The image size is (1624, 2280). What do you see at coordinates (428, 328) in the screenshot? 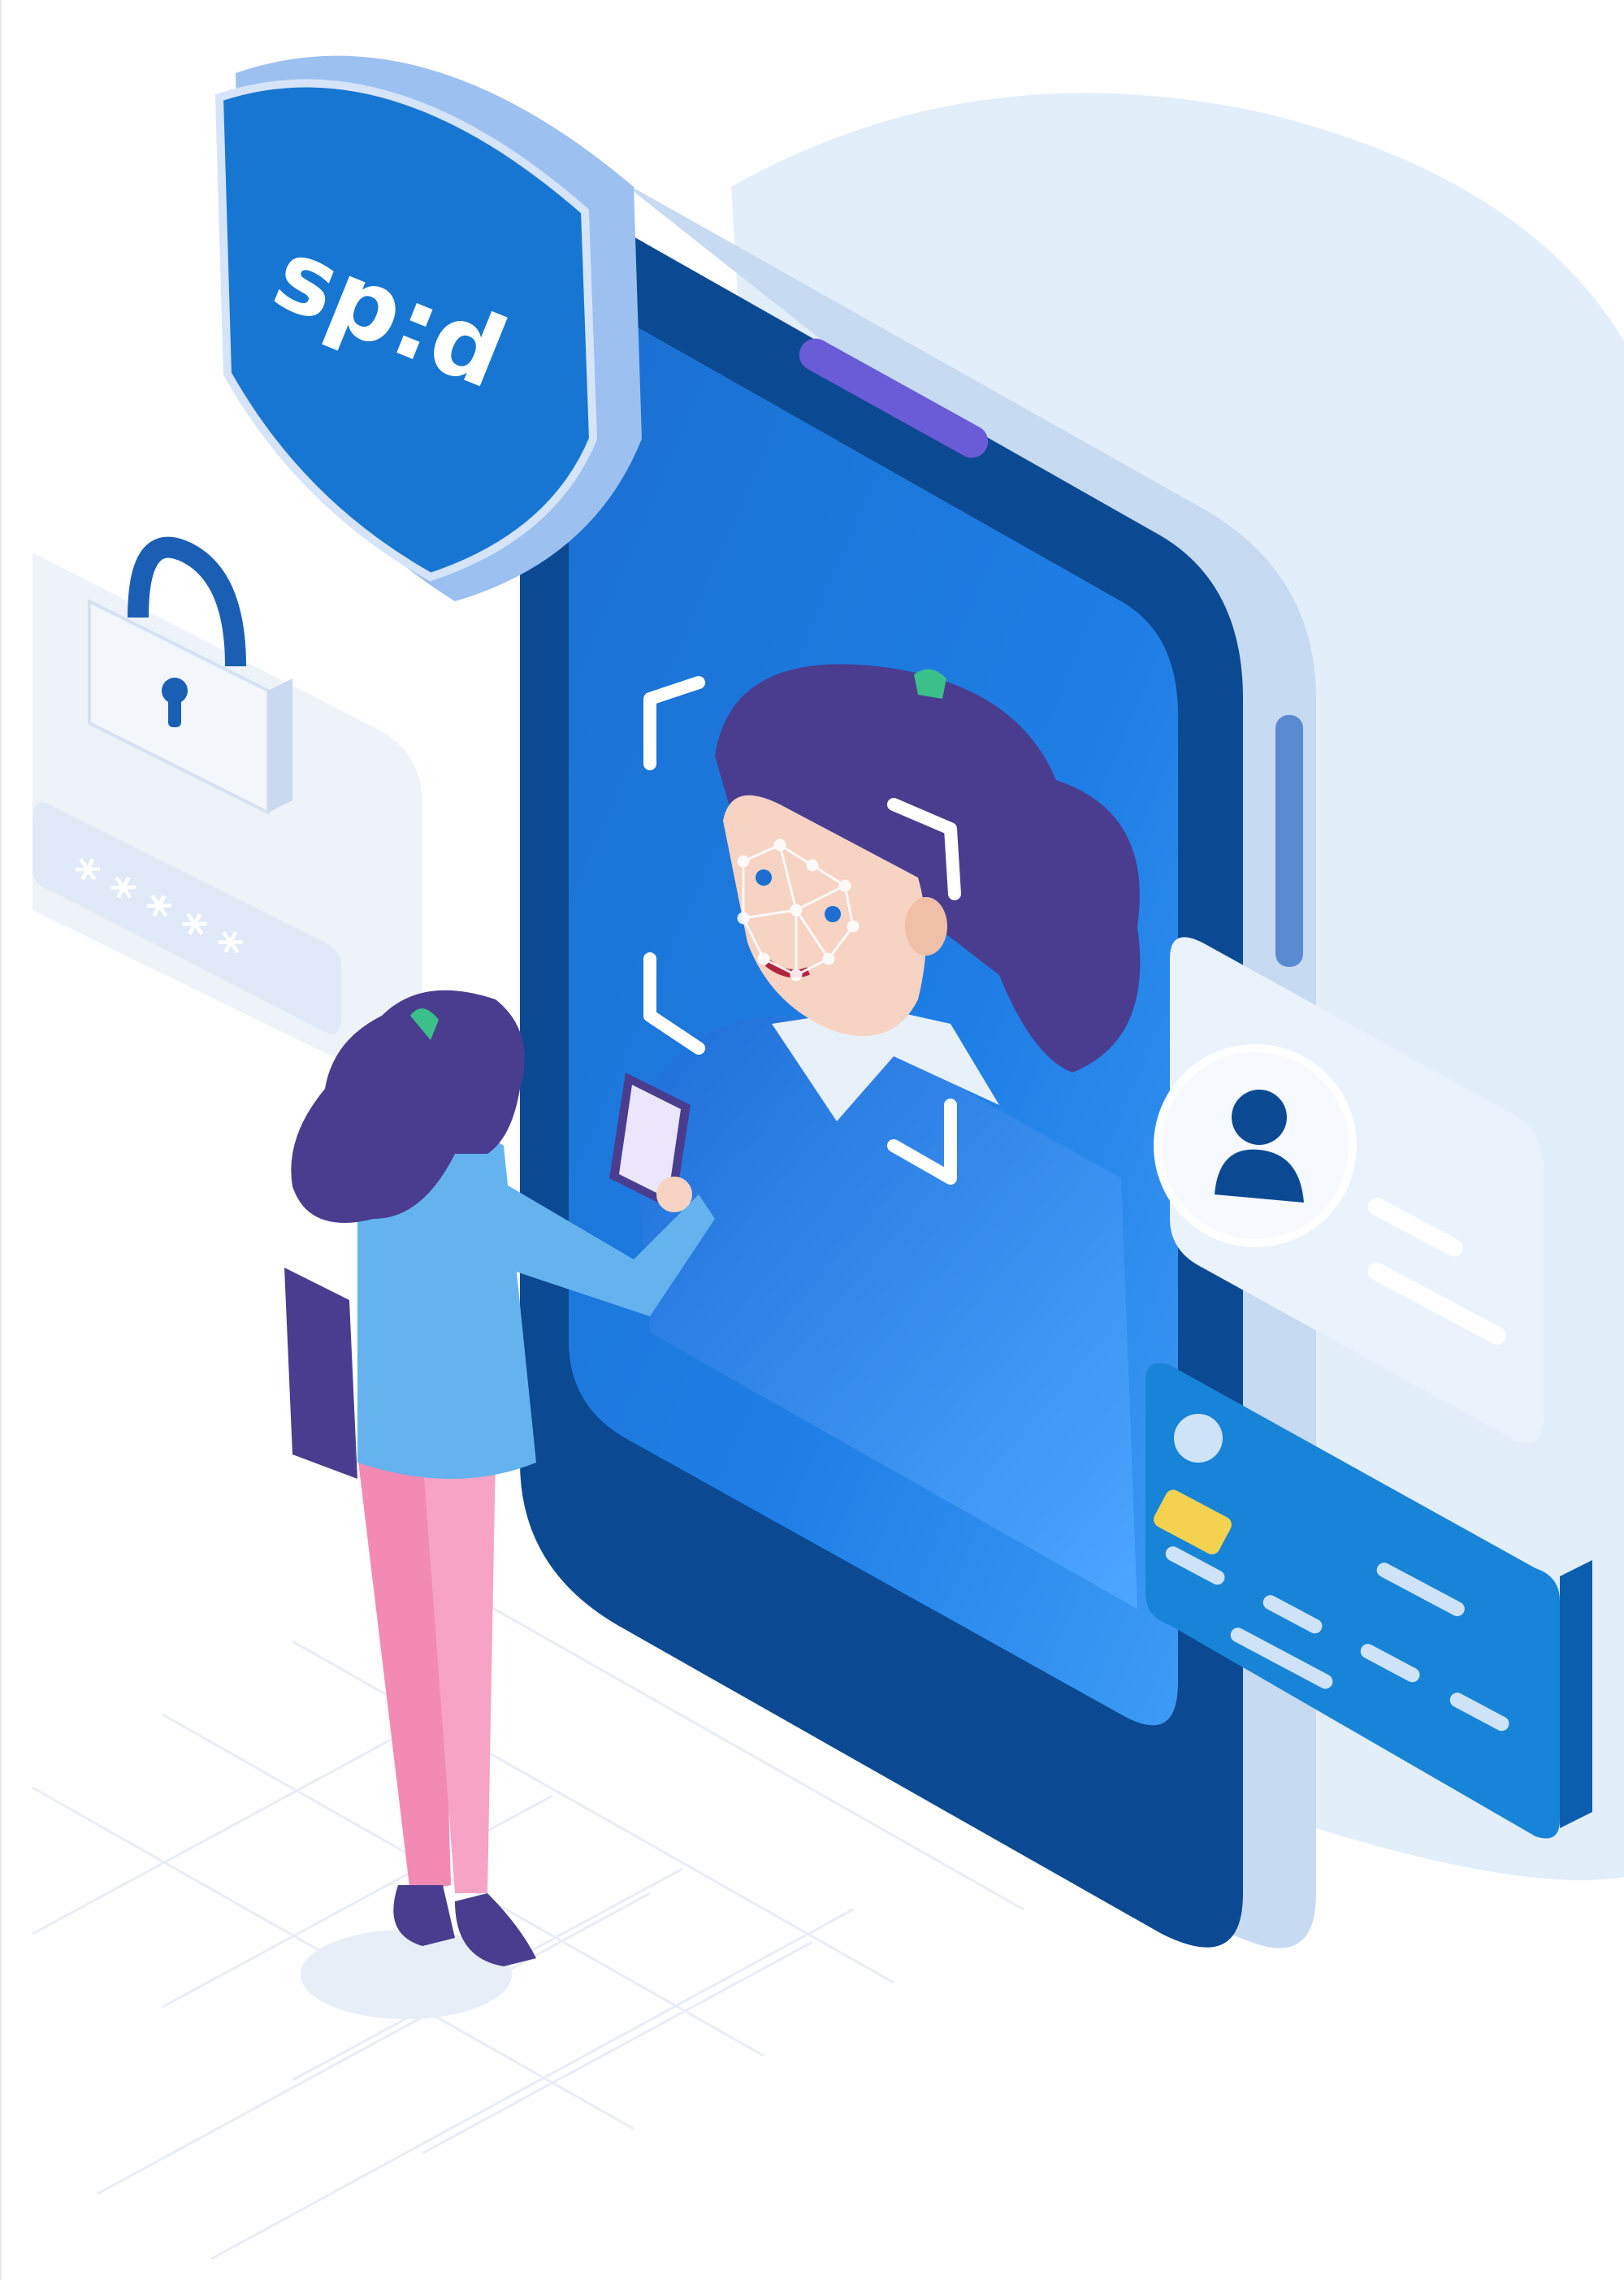
I see `shield-logo-icon: sp:d` at bounding box center [428, 328].